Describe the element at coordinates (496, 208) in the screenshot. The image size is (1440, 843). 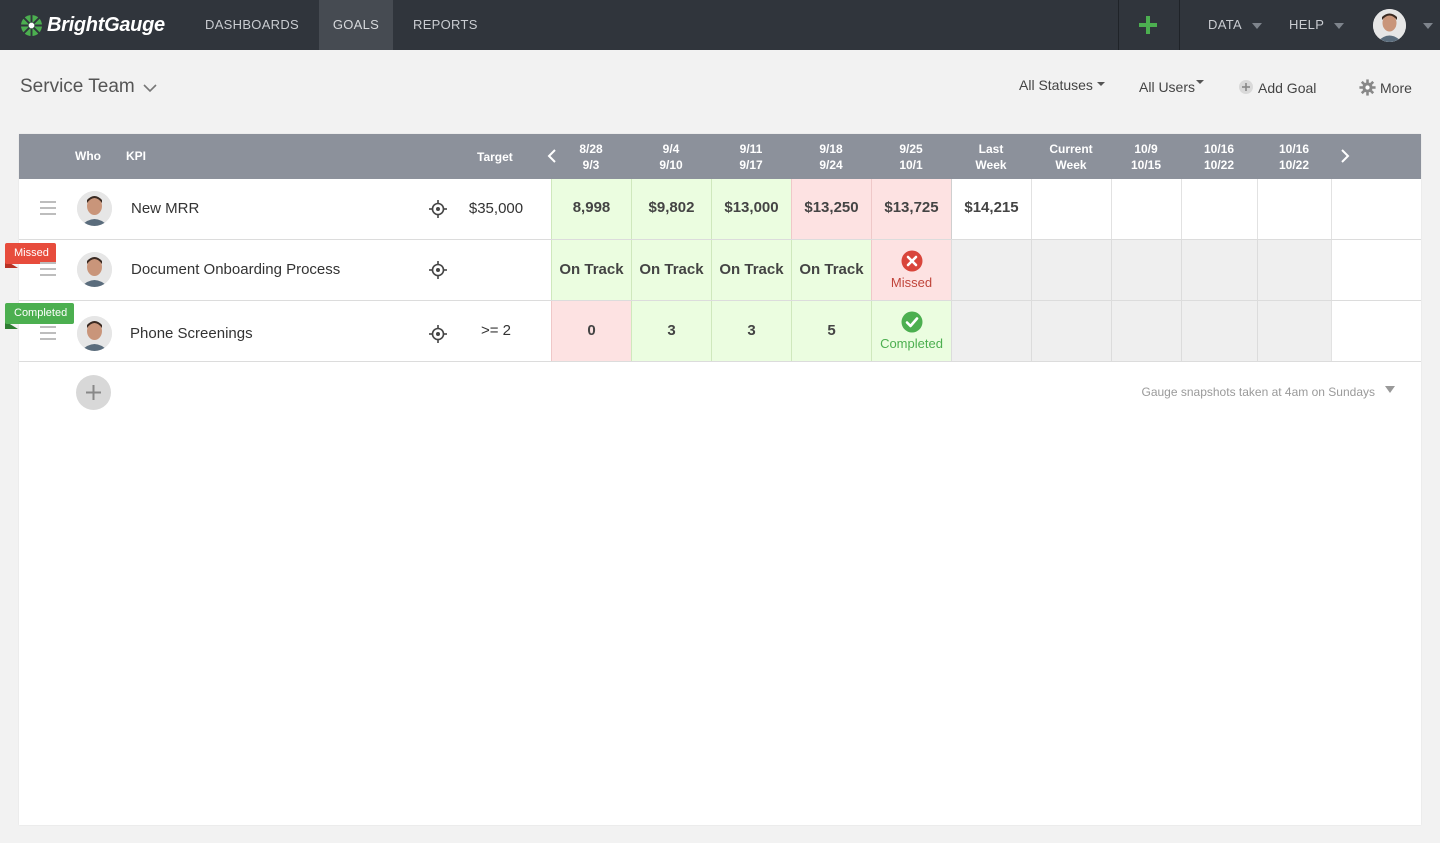
I see `target-value: $35,000` at that location.